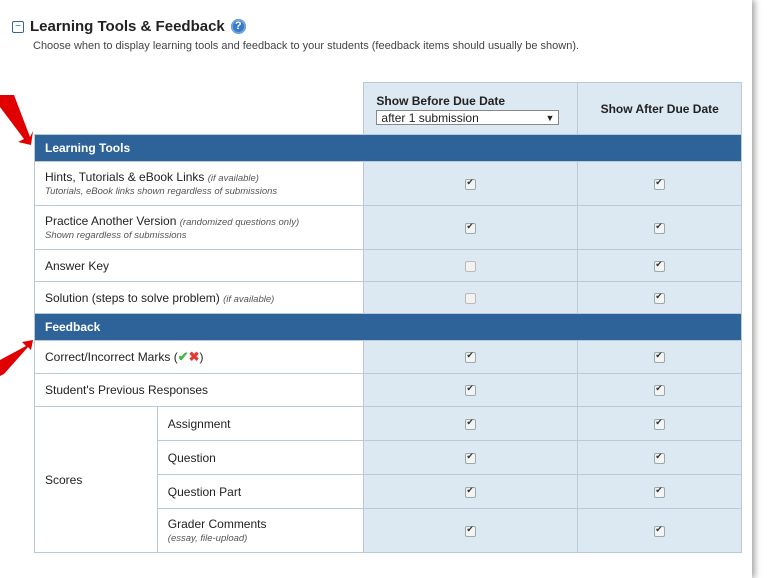  I want to click on column-header-after-due: Show After Due Date, so click(659, 108).